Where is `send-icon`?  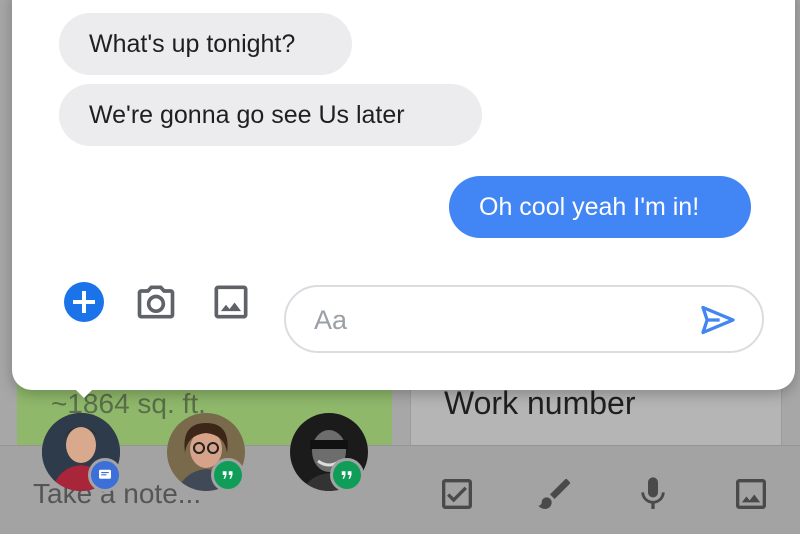
send-icon is located at coordinates (718, 320).